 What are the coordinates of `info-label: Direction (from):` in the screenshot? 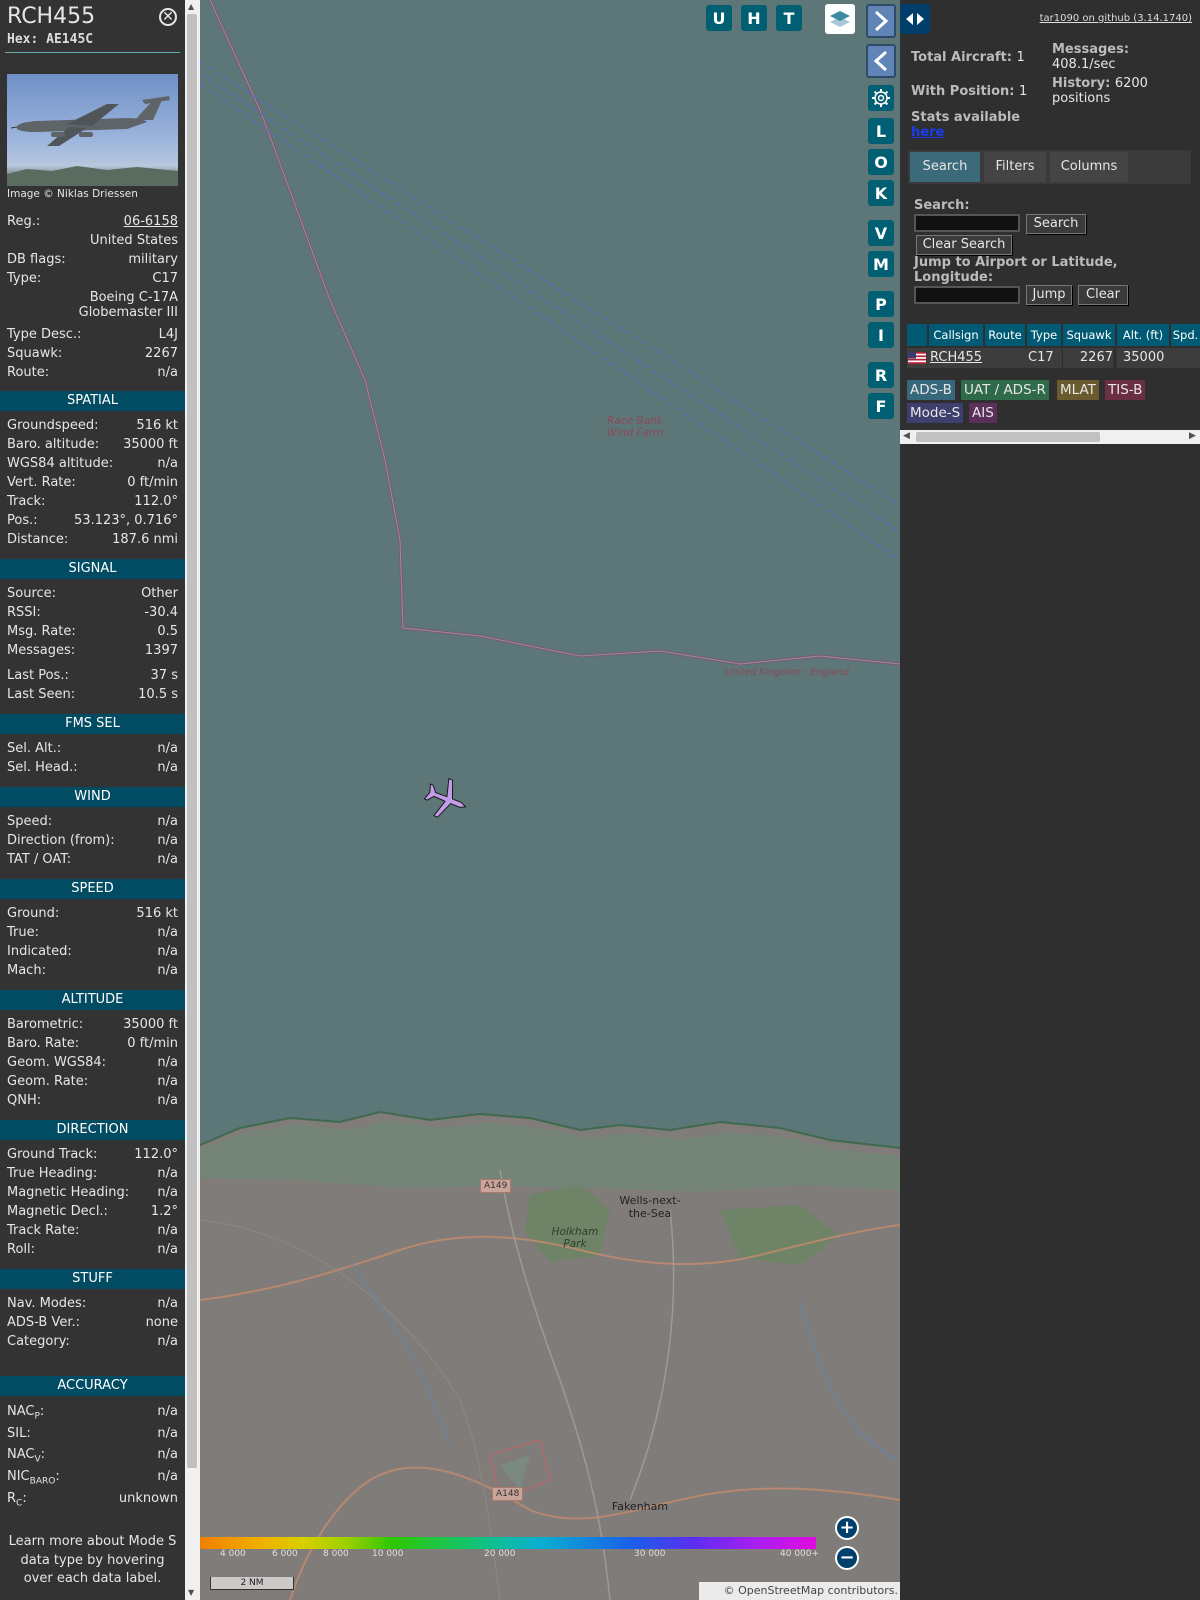 It's located at (61, 840).